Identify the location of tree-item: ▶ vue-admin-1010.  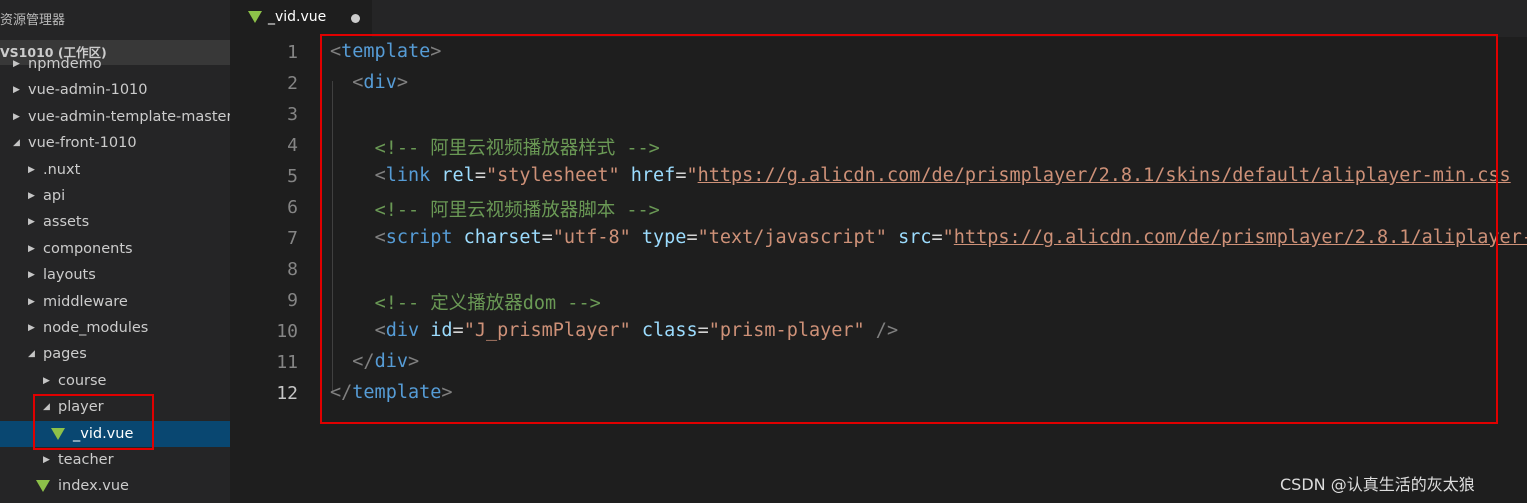
(115, 90).